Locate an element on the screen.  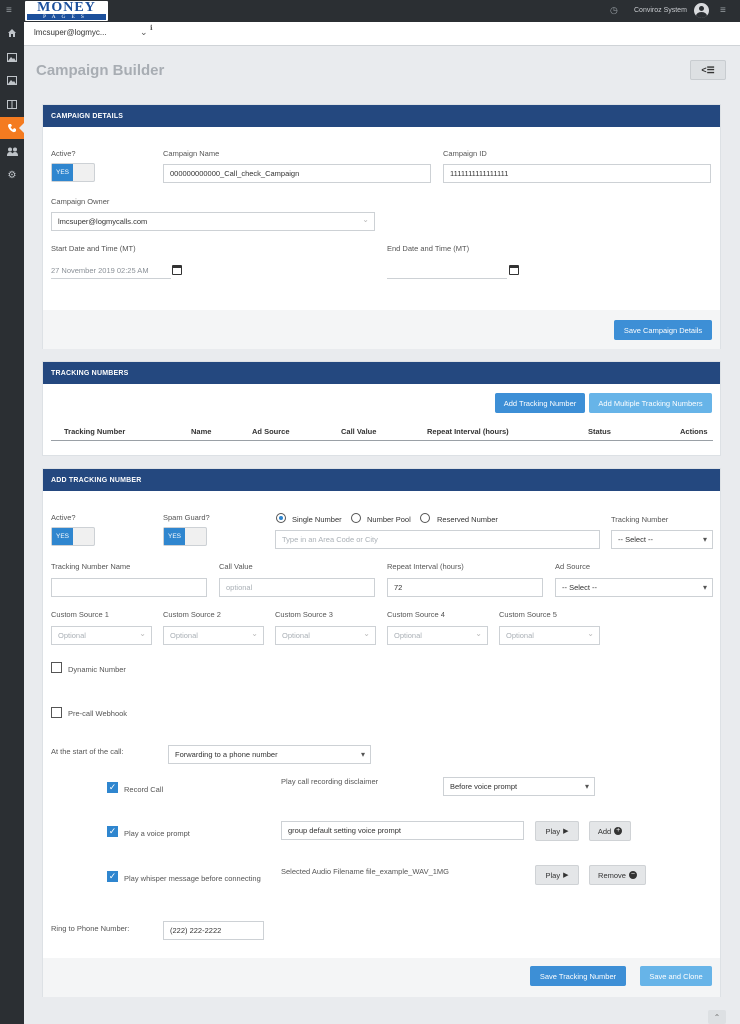
single-number-label: Single Number is located at coordinates (317, 519).